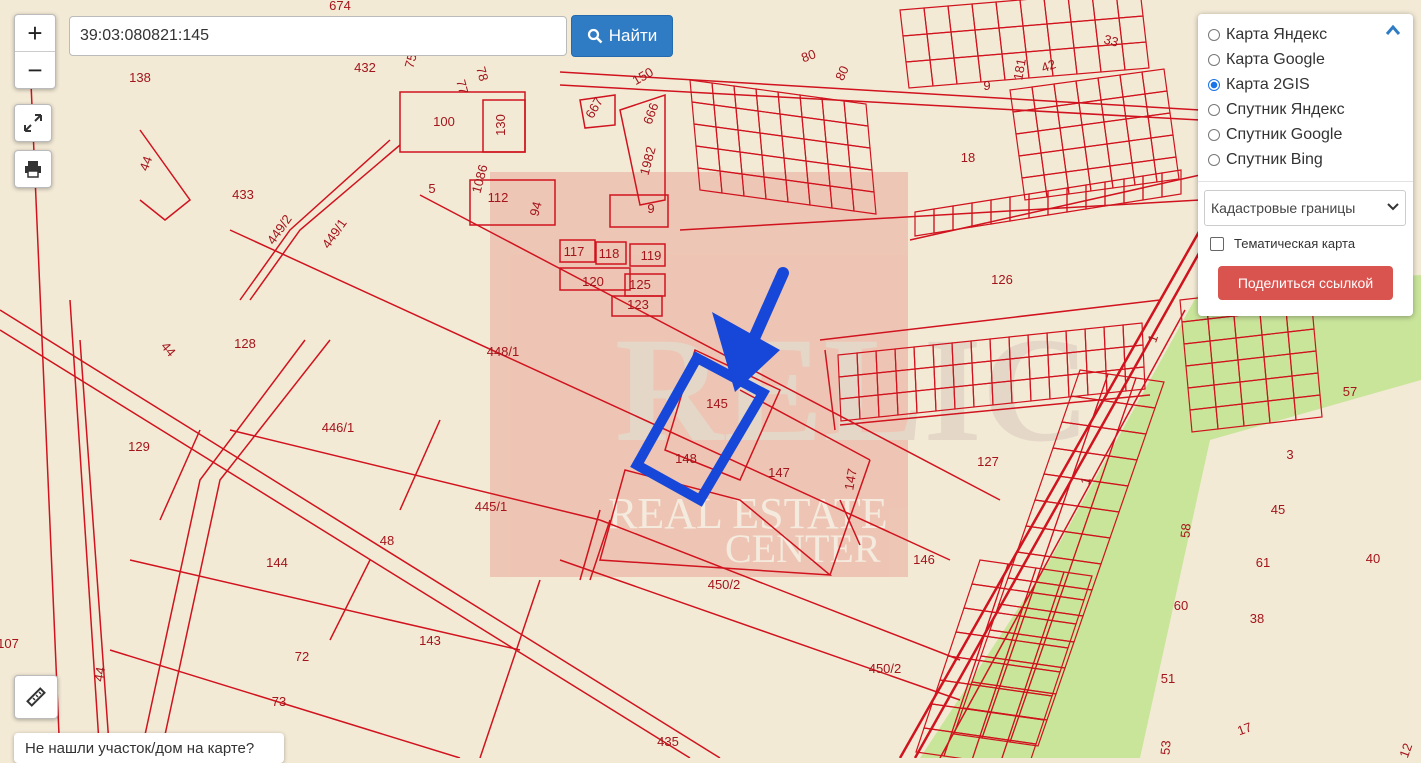 This screenshot has height=763, width=1421. I want to click on printer-icon, so click(33, 169).